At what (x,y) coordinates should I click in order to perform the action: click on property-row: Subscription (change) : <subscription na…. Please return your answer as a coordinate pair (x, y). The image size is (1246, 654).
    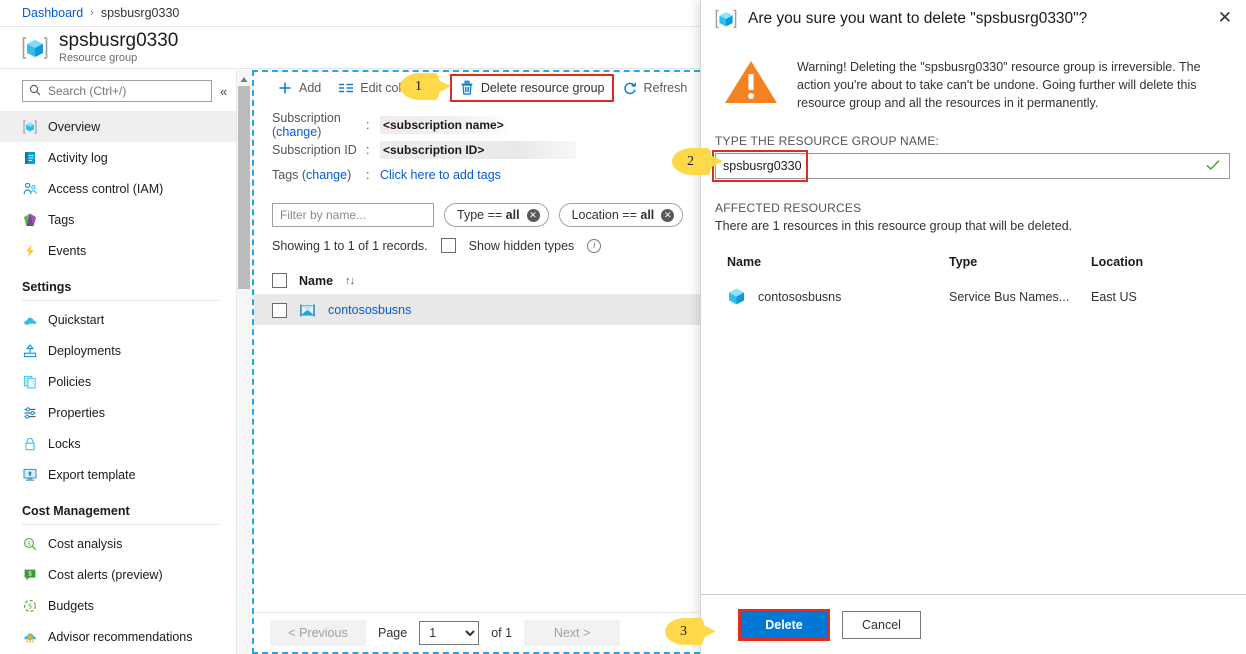
    Looking at the image, I should click on (486, 125).